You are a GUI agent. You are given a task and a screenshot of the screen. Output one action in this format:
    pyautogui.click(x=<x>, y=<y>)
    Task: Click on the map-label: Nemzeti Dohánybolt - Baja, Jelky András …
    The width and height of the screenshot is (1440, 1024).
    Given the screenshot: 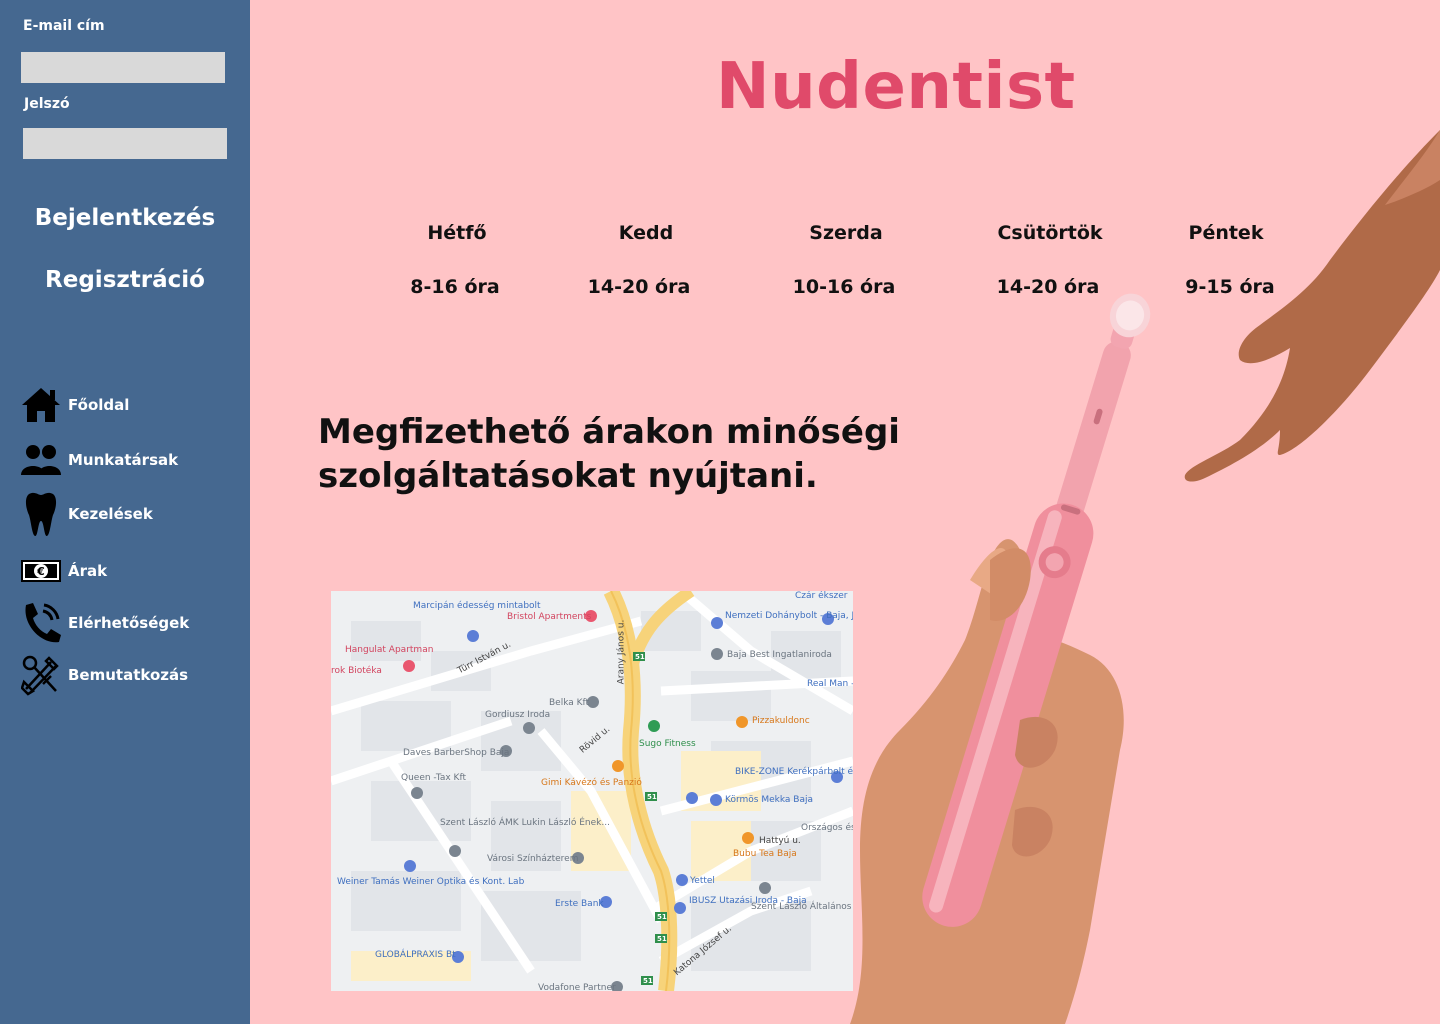 What is the action you would take?
    pyautogui.click(x=789, y=616)
    